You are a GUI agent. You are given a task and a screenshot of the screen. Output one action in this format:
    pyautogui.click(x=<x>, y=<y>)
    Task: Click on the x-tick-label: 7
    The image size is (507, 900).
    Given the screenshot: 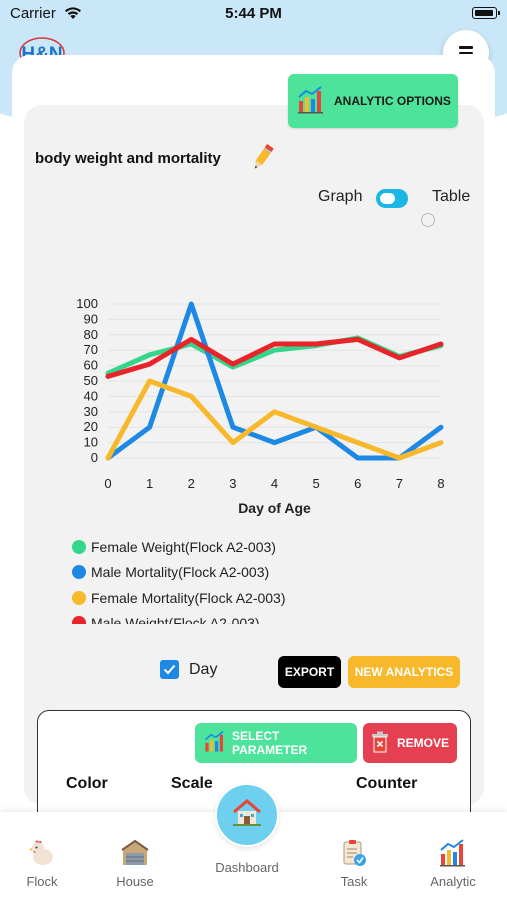 What is the action you would take?
    pyautogui.click(x=399, y=483)
    